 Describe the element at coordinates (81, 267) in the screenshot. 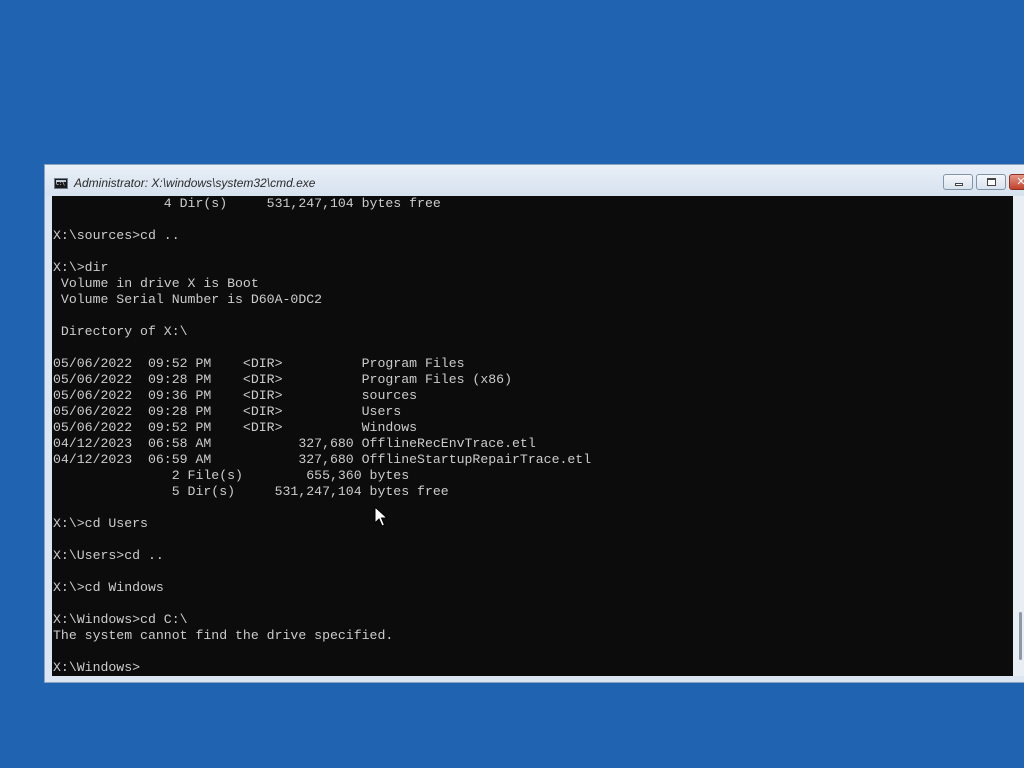

I see `console-line: X:\>dir` at that location.